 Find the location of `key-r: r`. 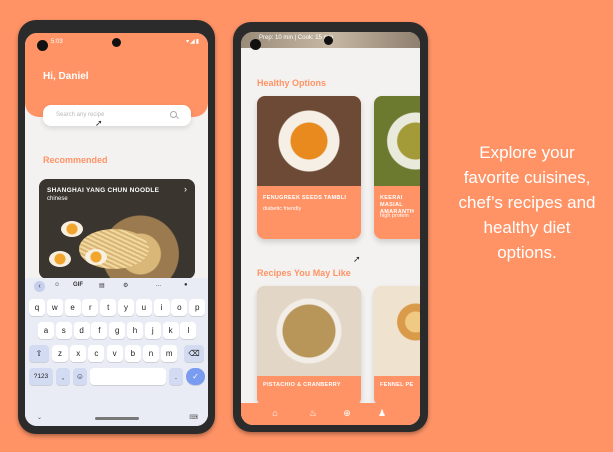

key-r: r is located at coordinates (90, 307).